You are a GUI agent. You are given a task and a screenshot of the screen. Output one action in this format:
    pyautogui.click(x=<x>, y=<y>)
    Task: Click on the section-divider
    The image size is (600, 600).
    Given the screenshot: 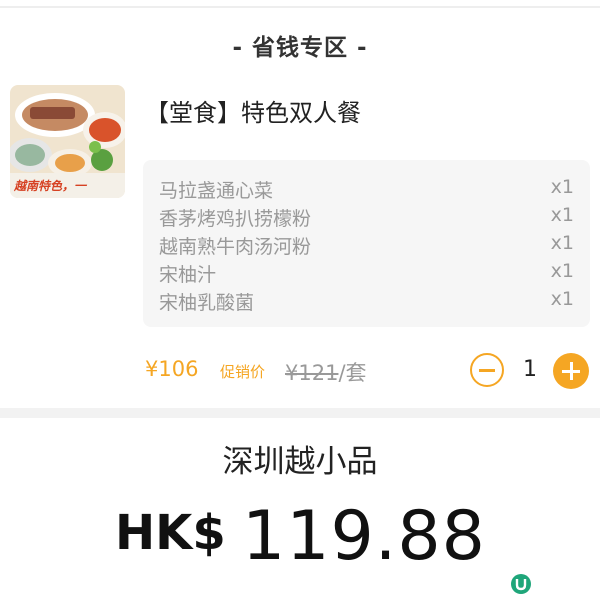 What is the action you would take?
    pyautogui.click(x=300, y=413)
    